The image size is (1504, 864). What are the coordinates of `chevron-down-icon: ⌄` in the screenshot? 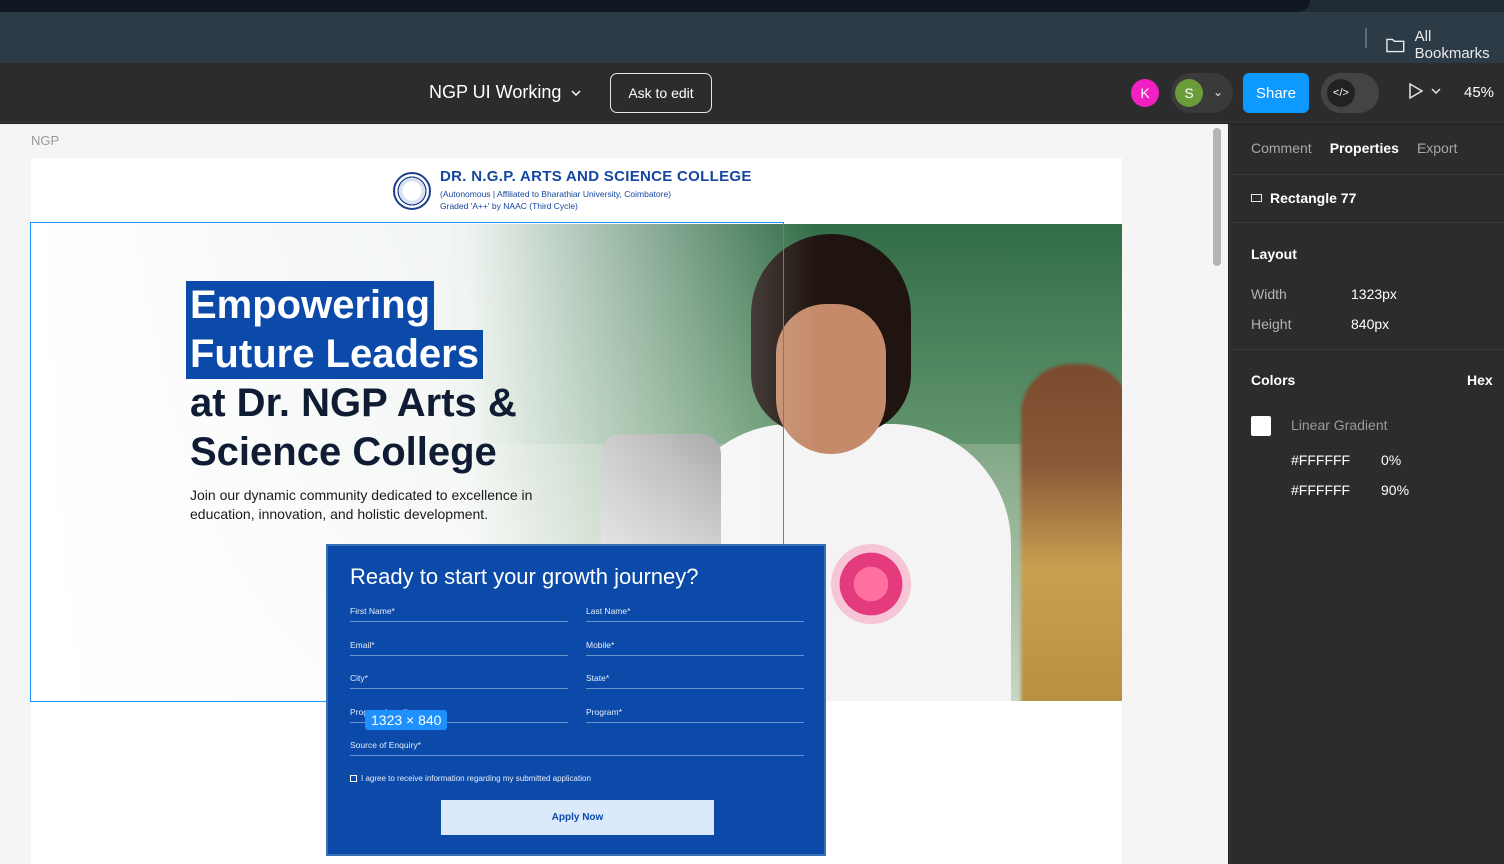 It's located at (1218, 92).